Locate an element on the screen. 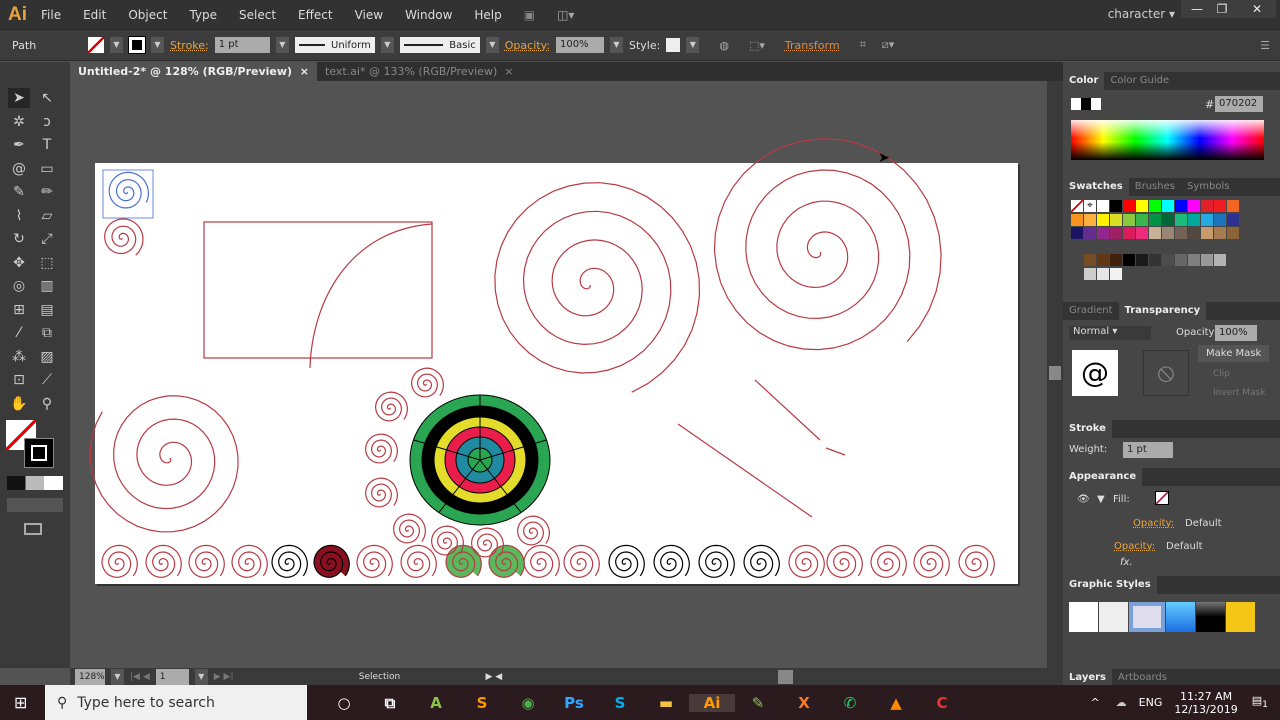  style-none is located at coordinates (1113, 617).